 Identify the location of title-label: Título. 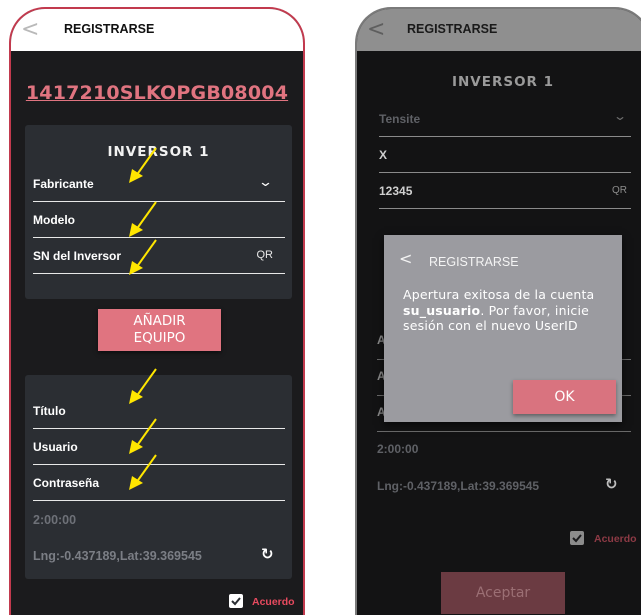
(49, 411).